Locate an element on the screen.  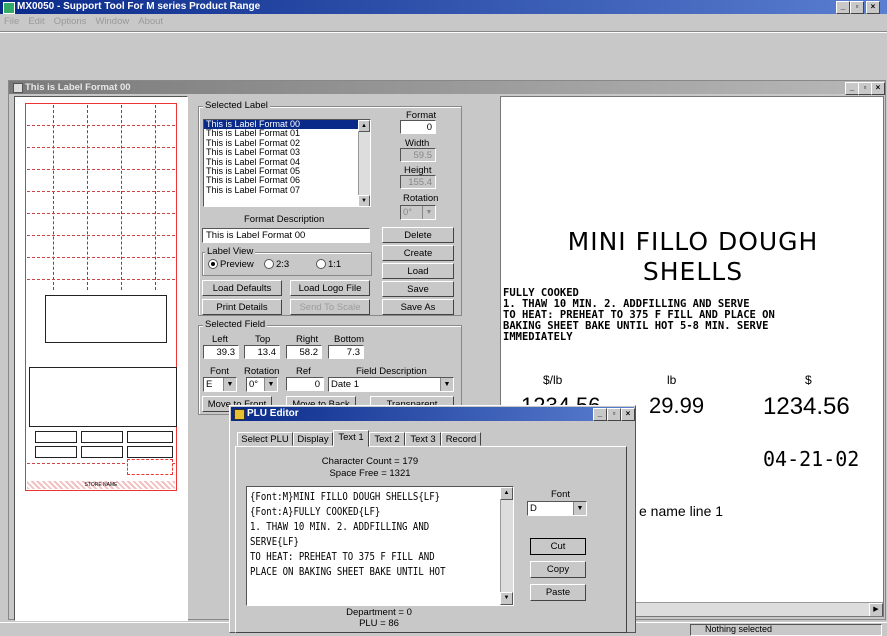
tab-text-3: Text 3 is located at coordinates (423, 439).